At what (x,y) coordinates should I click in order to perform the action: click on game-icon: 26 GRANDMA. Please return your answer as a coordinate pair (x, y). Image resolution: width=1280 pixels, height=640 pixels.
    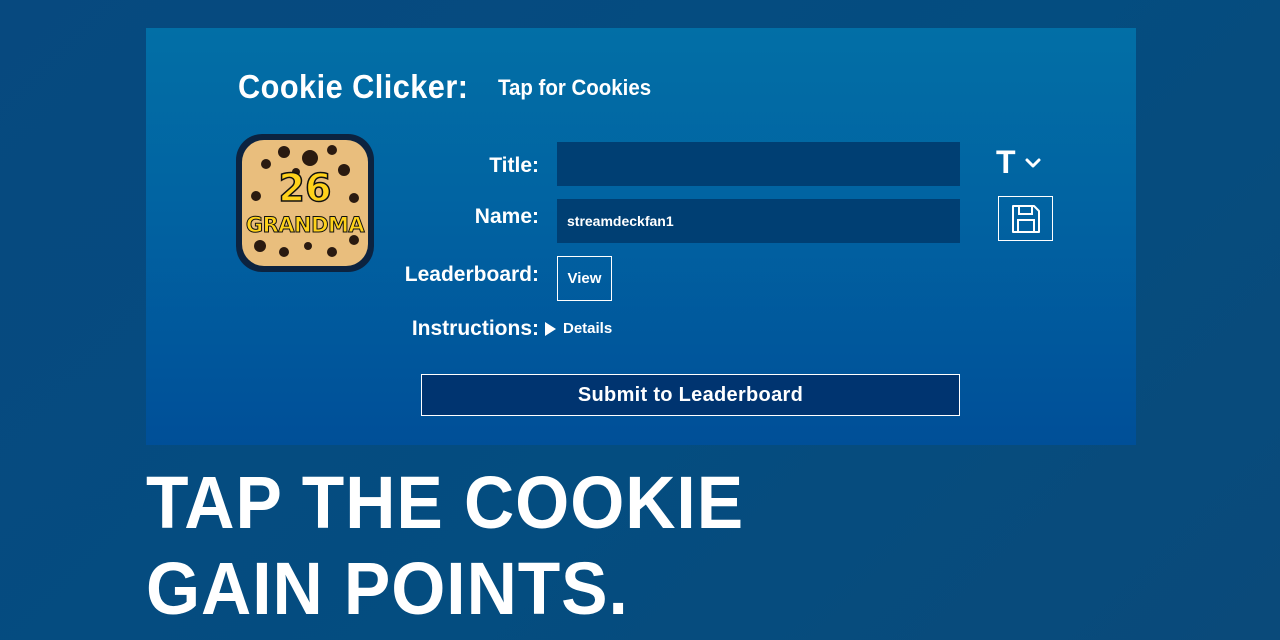
    Looking at the image, I should click on (305, 203).